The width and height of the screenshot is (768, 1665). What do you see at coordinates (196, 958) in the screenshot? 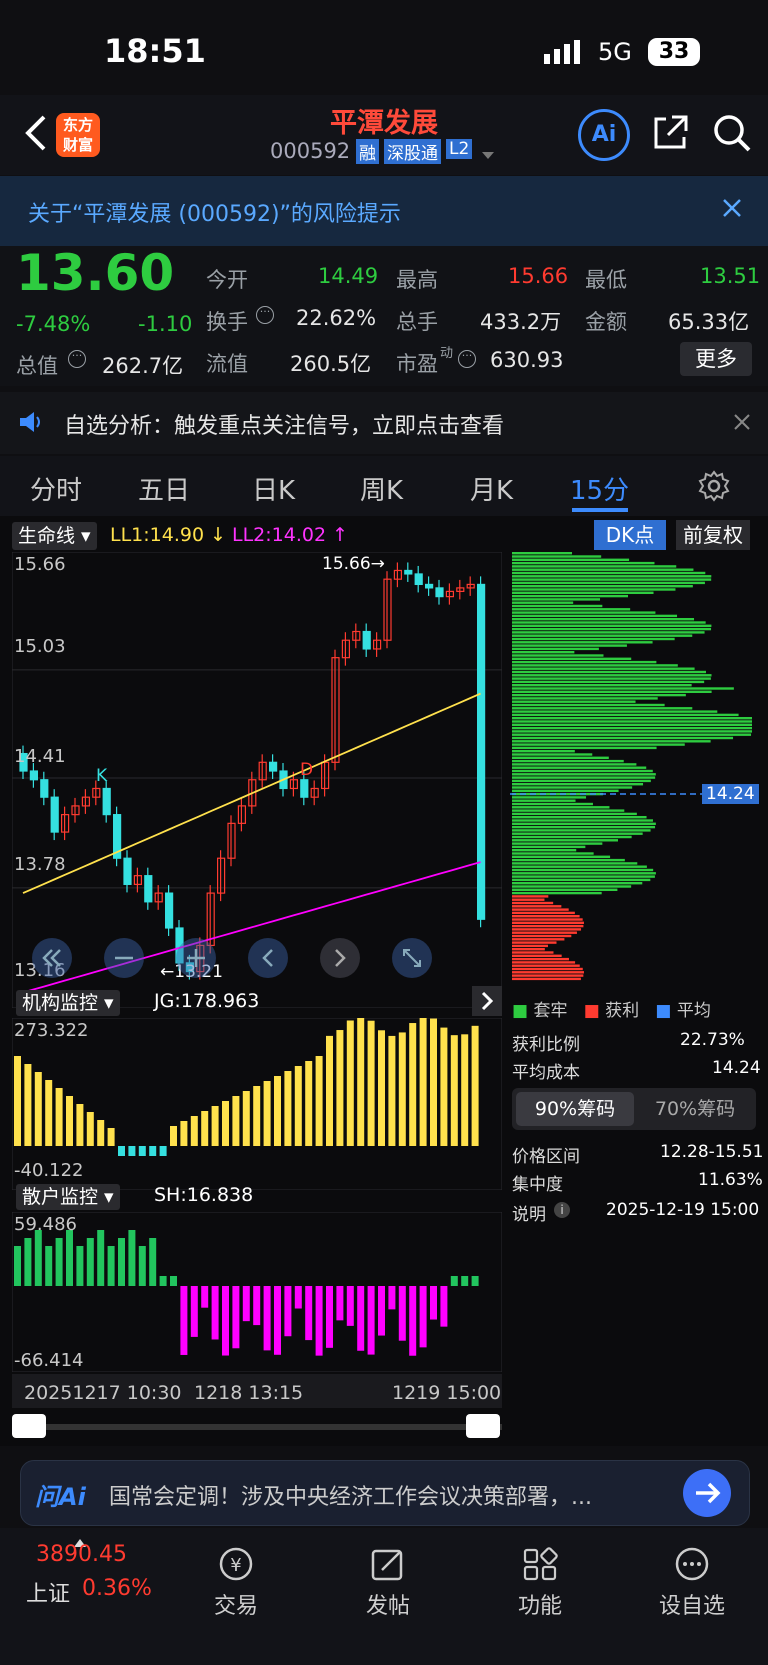
I see `zoom-in-icon` at bounding box center [196, 958].